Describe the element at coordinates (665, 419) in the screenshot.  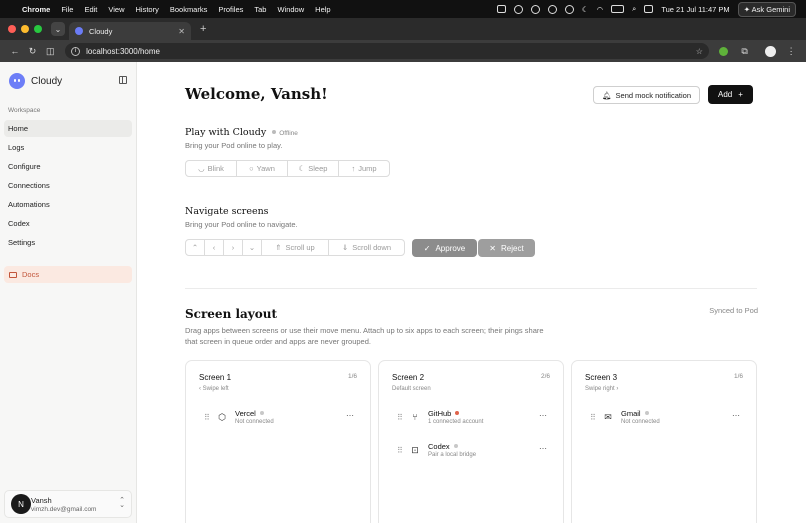
I see `app-row-gmail: ⠿ ✉ Gmail Not connected ⋯` at that location.